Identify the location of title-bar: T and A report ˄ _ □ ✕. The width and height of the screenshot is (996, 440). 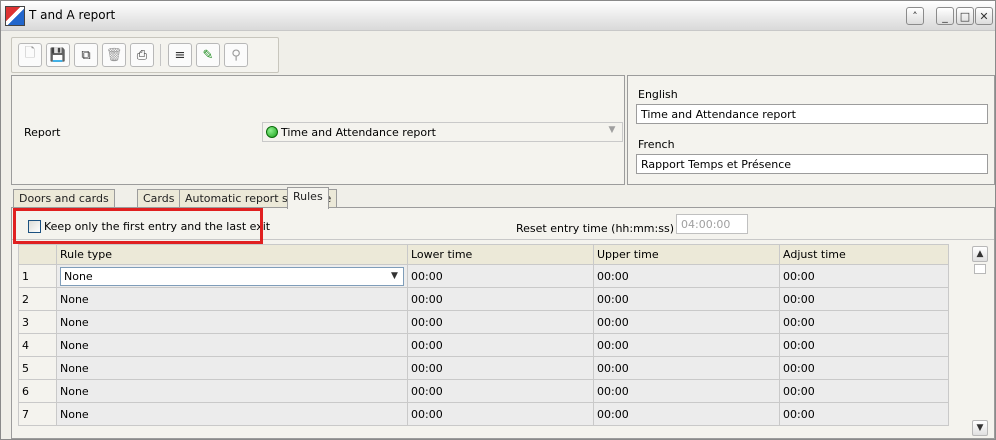
(498, 16).